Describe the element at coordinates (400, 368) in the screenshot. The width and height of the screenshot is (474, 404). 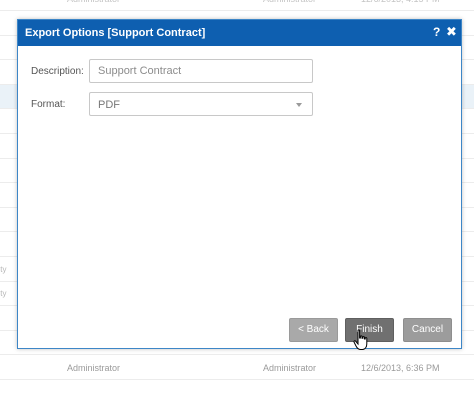
I see `row-date: 12/6/2013, 6:36 PM` at that location.